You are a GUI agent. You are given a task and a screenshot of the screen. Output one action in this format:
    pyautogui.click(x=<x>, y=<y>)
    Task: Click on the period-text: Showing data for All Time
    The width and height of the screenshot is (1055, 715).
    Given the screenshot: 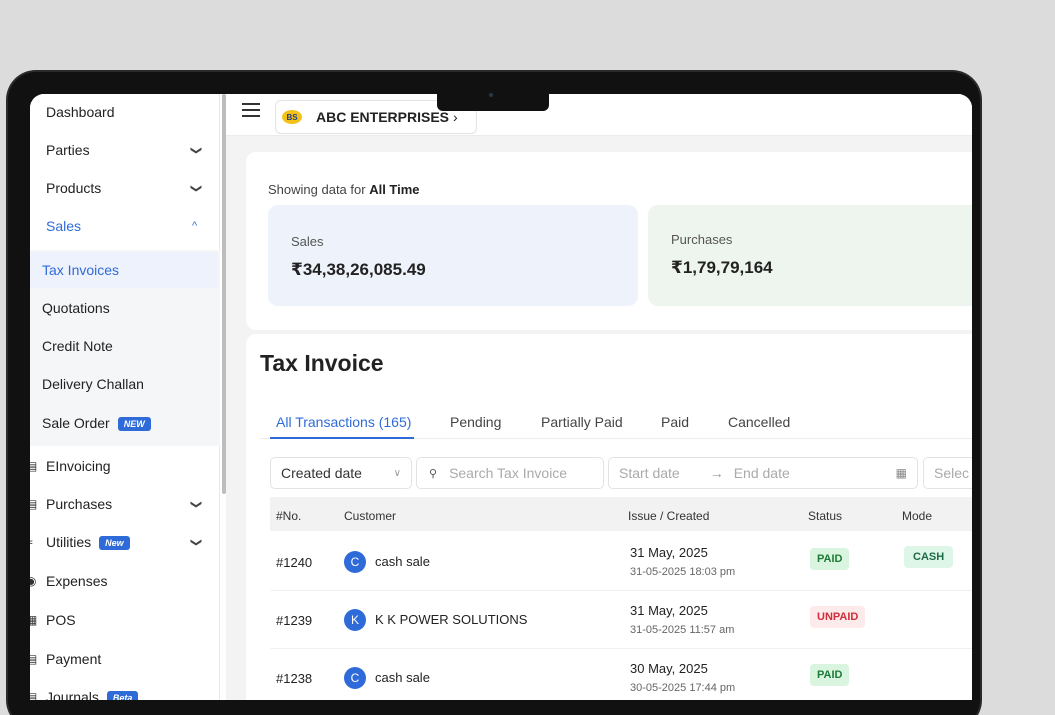 What is the action you would take?
    pyautogui.click(x=344, y=189)
    